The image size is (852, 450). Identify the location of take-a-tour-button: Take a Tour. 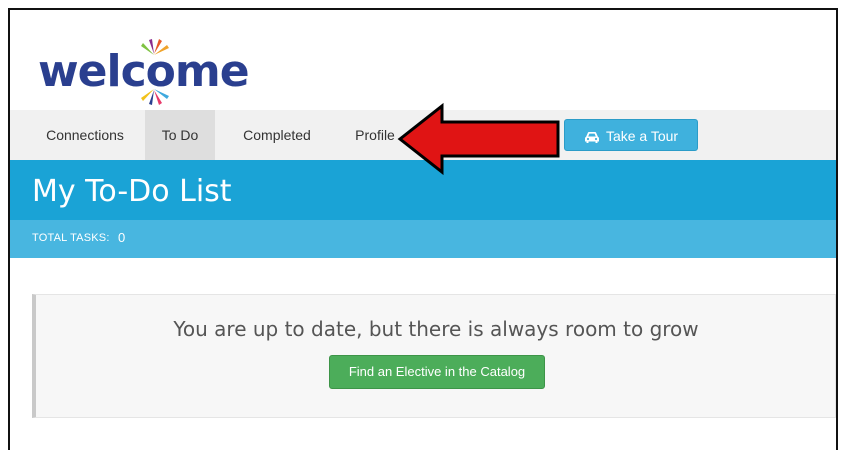
(631, 135).